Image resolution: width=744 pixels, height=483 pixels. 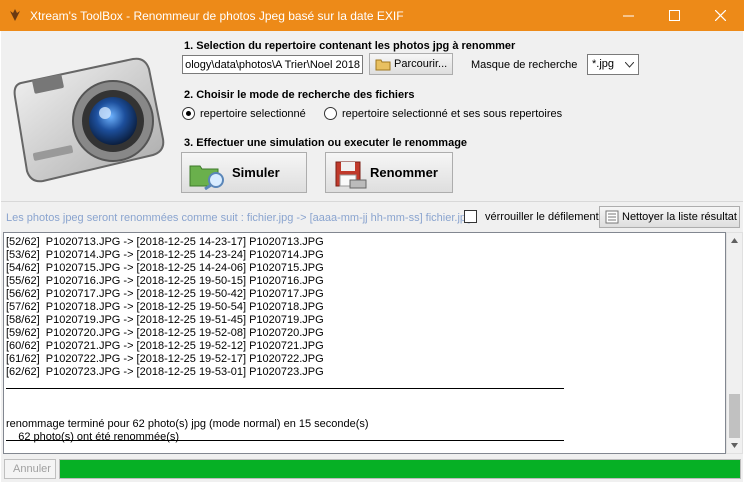 What do you see at coordinates (93, 437) in the screenshot?
I see `log-line: 62 photo(s) ont été renommée(s)` at bounding box center [93, 437].